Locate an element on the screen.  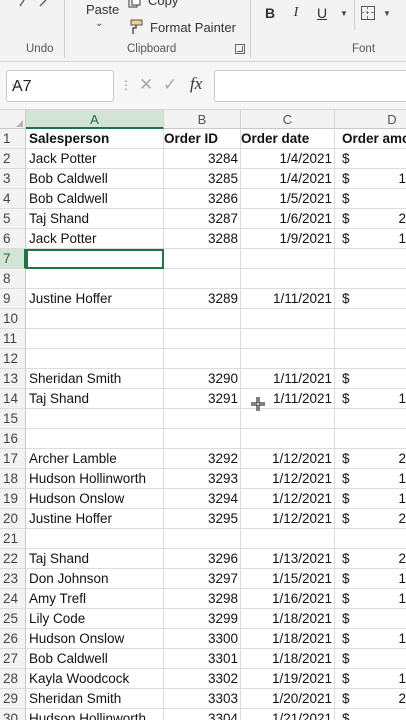
cell-order-date: 1/12/2021 is located at coordinates (288, 479).